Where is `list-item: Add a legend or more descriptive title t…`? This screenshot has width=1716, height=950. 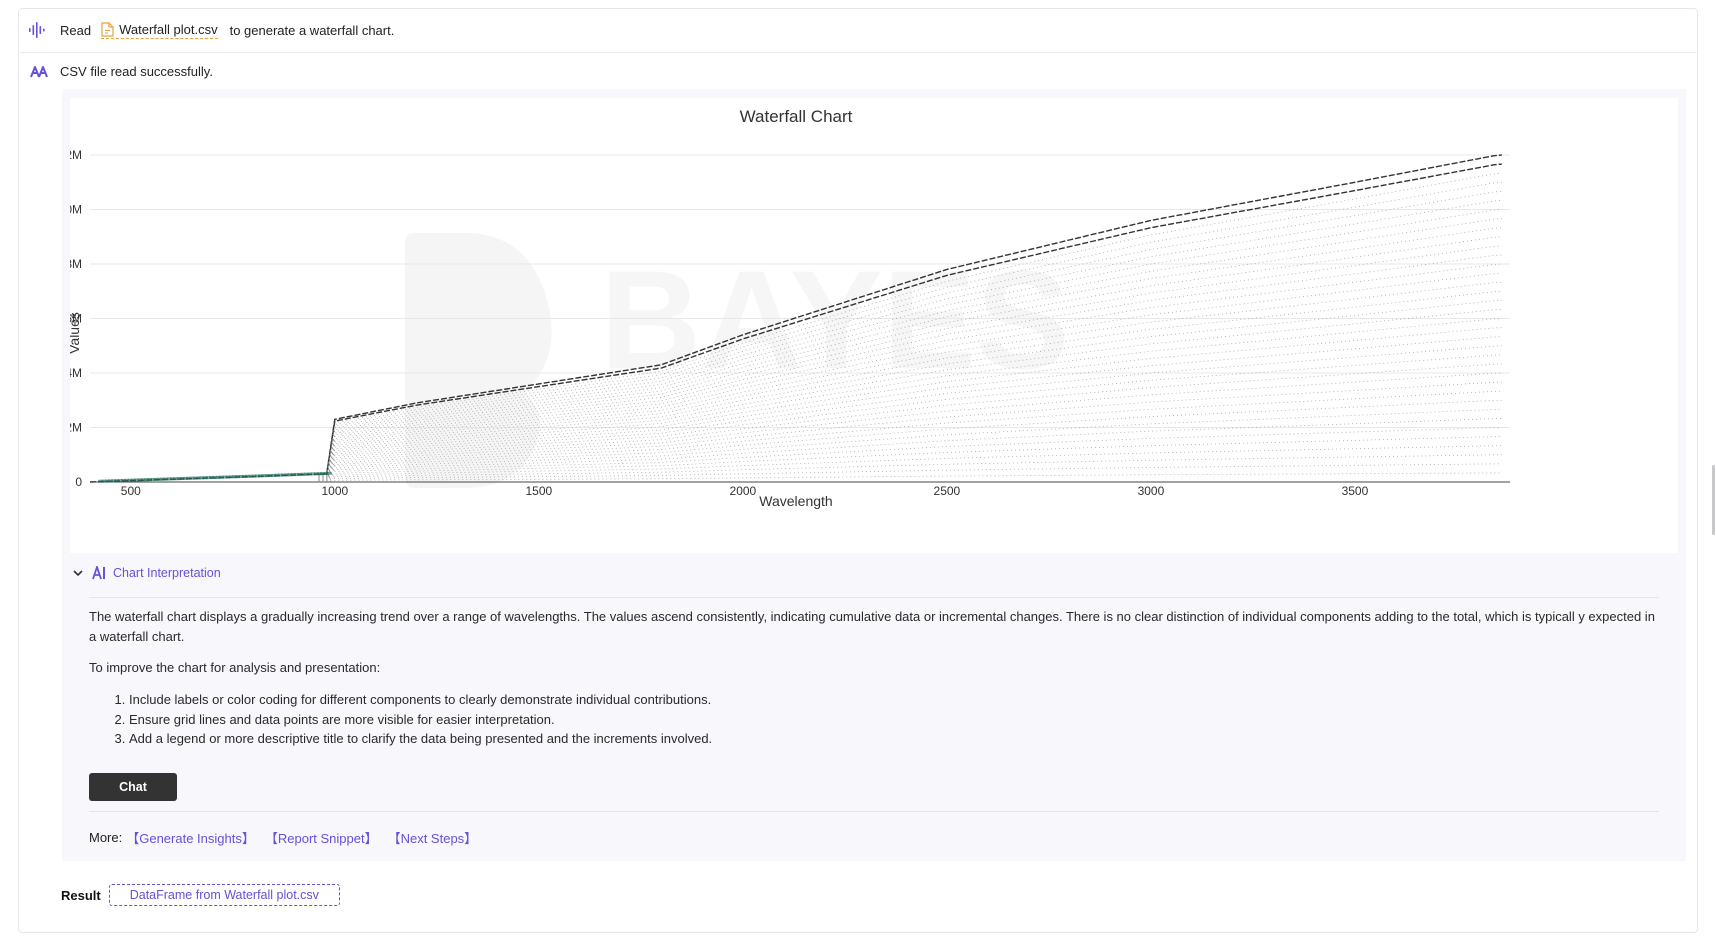
list-item: Add a legend or more descriptive title t… is located at coordinates (894, 739).